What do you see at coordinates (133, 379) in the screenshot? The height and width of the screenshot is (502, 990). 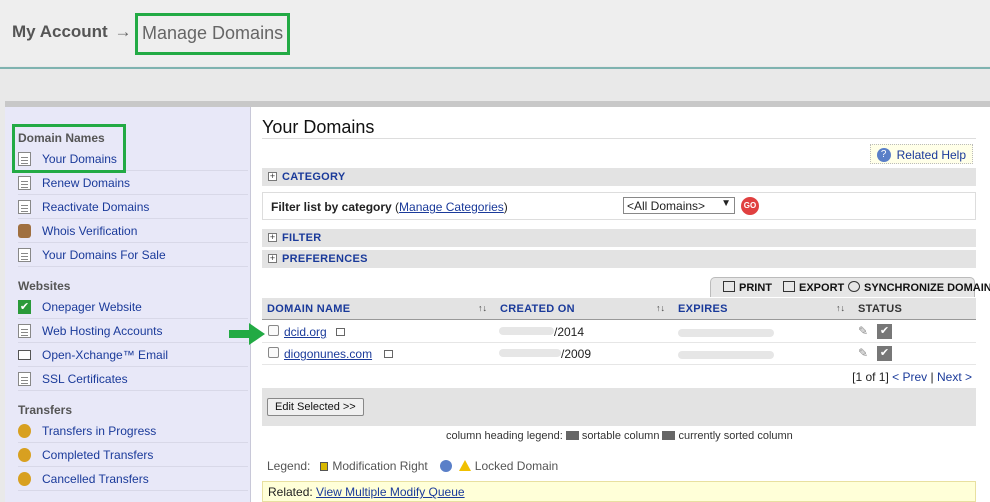 I see `sidebar-item-ssl: SSL Certificates` at bounding box center [133, 379].